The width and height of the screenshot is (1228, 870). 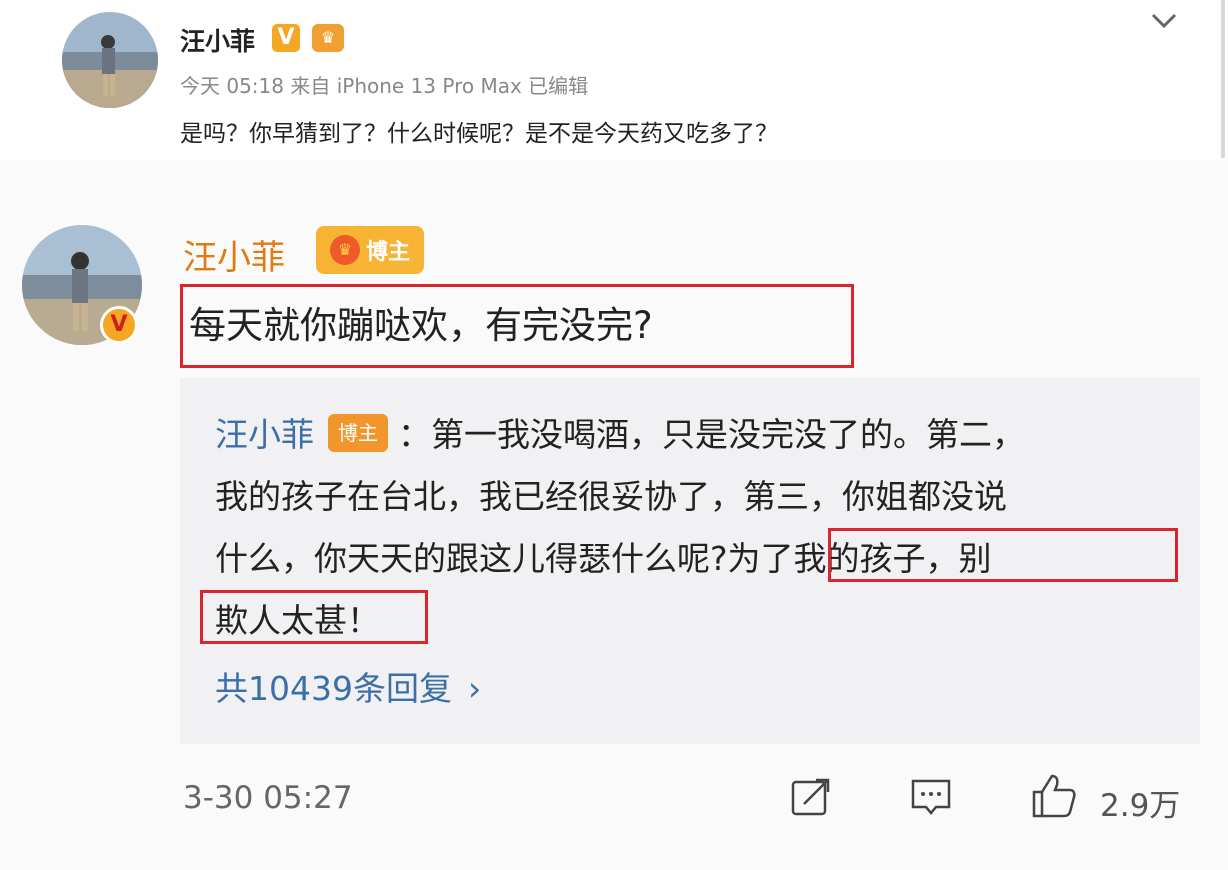 What do you see at coordinates (474, 688) in the screenshot?
I see `chevron-right-icon: ›` at bounding box center [474, 688].